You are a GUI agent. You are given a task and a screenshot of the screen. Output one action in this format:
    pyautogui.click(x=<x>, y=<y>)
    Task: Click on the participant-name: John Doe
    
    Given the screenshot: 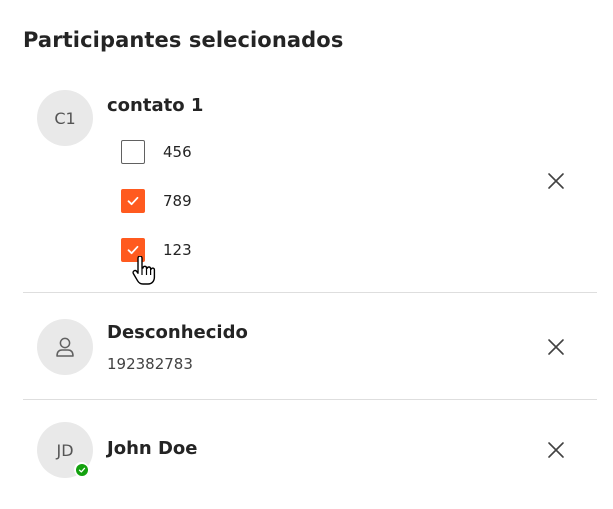 What is the action you would take?
    pyautogui.click(x=152, y=448)
    